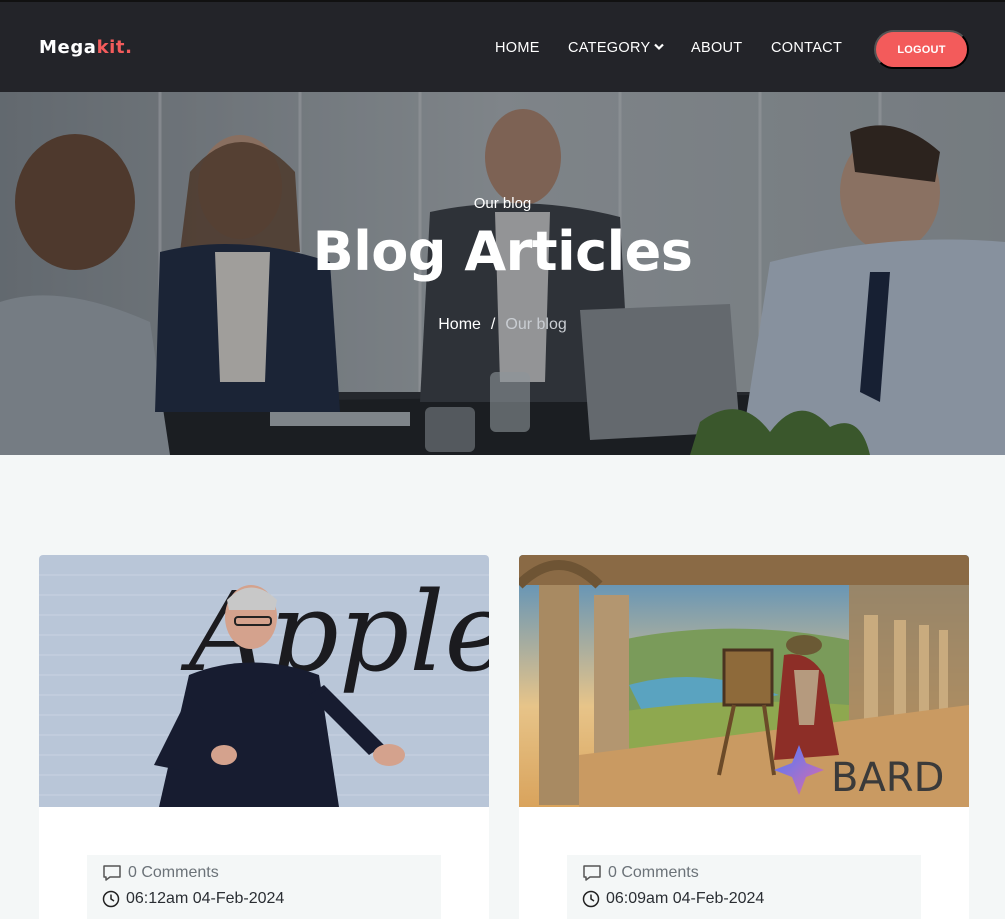 The width and height of the screenshot is (1005, 919). I want to click on post-date-label: 06:12am 04-Feb-2024, so click(205, 898).